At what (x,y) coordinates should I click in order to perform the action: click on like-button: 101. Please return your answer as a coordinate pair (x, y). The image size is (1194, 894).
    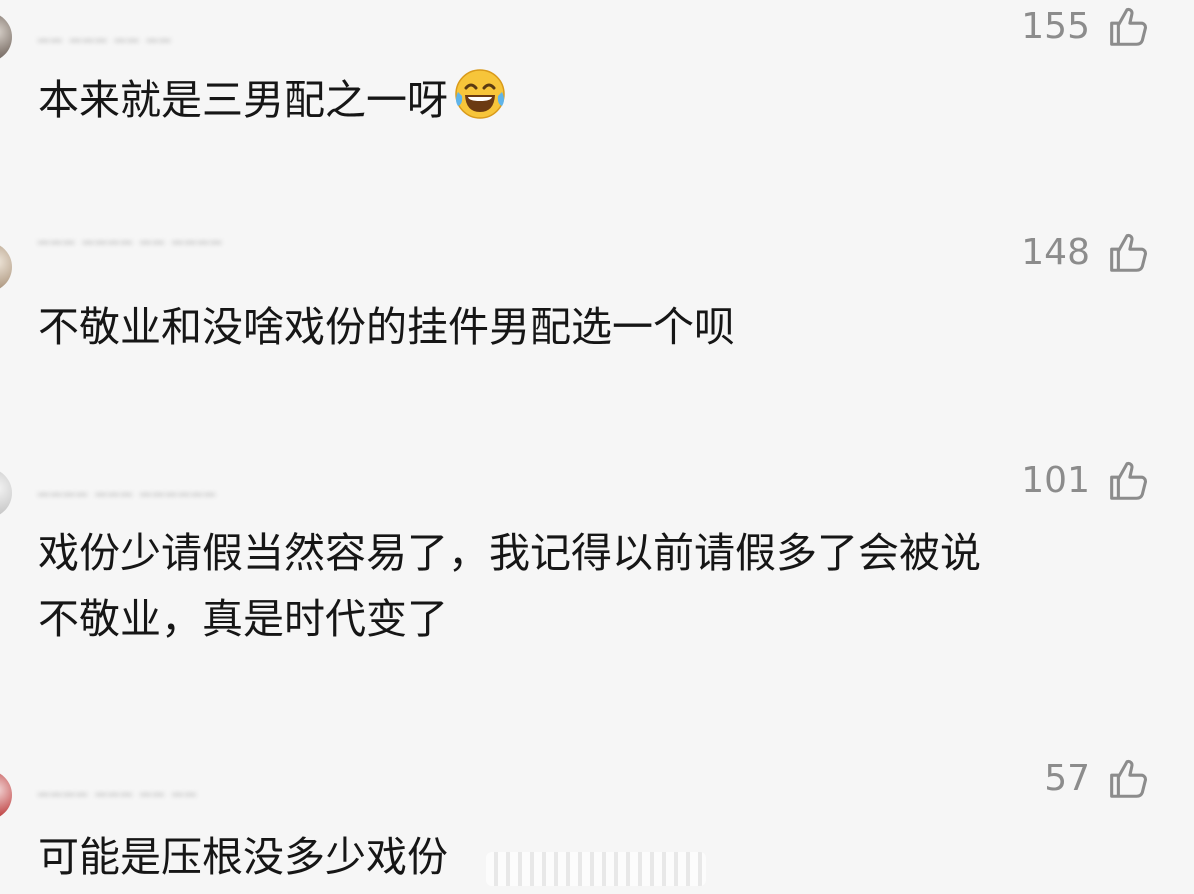
    Looking at the image, I should click on (1085, 481).